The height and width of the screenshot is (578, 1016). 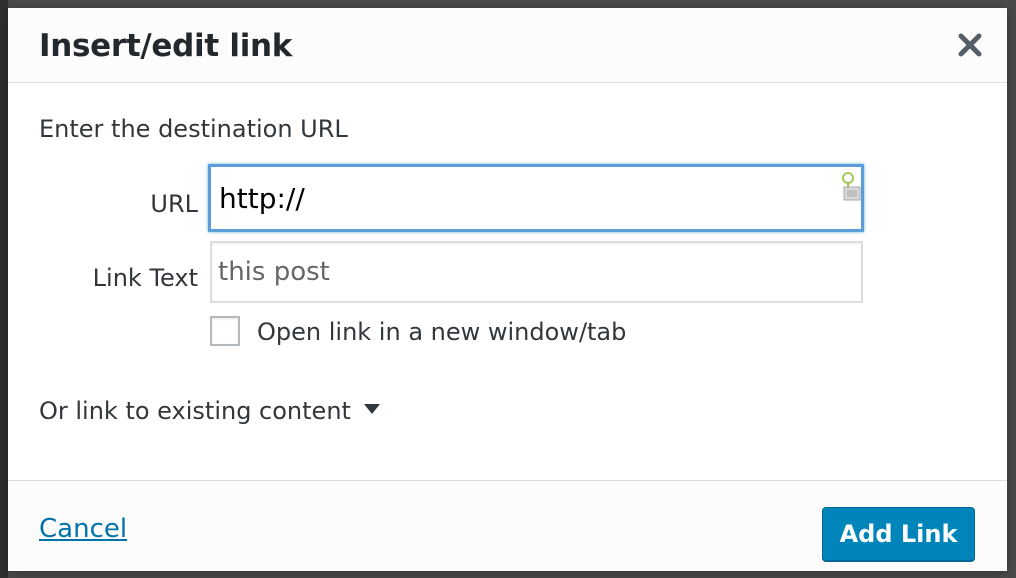 What do you see at coordinates (536, 198) in the screenshot?
I see `url-input` at bounding box center [536, 198].